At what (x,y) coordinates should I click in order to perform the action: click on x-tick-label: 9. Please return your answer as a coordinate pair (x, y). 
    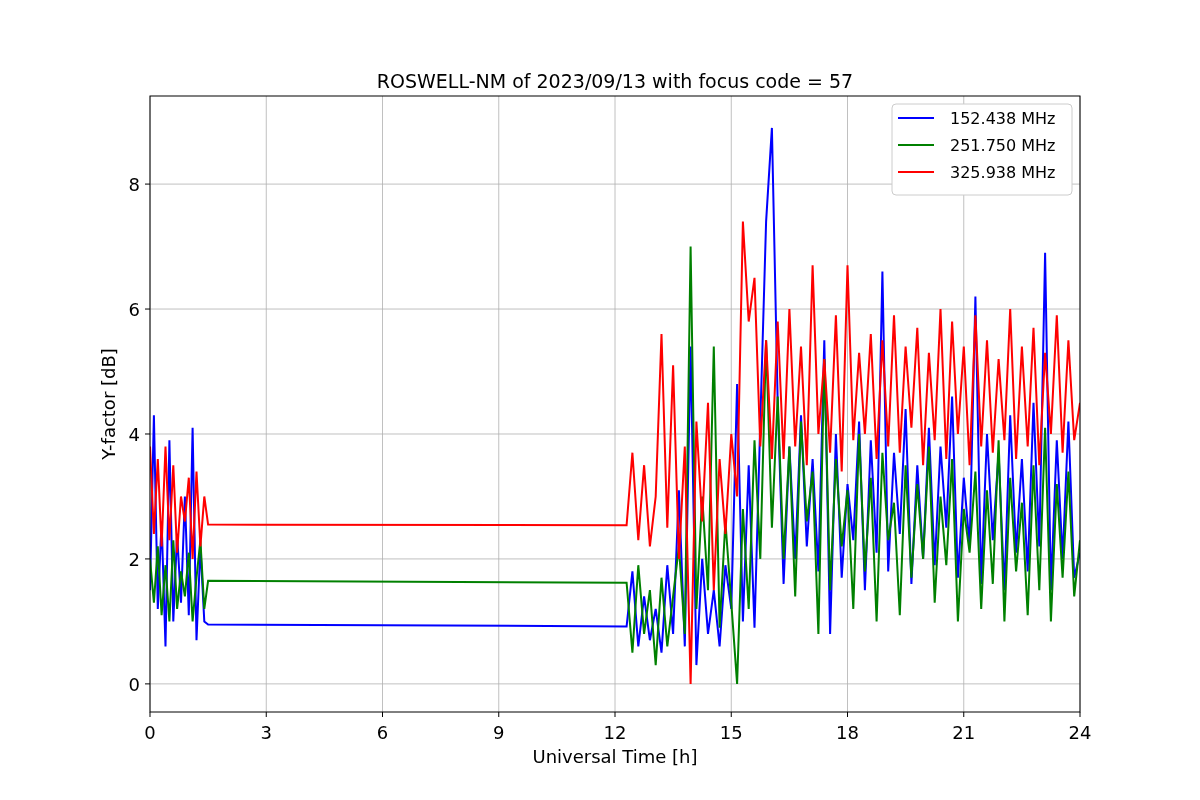
    Looking at the image, I should click on (499, 732).